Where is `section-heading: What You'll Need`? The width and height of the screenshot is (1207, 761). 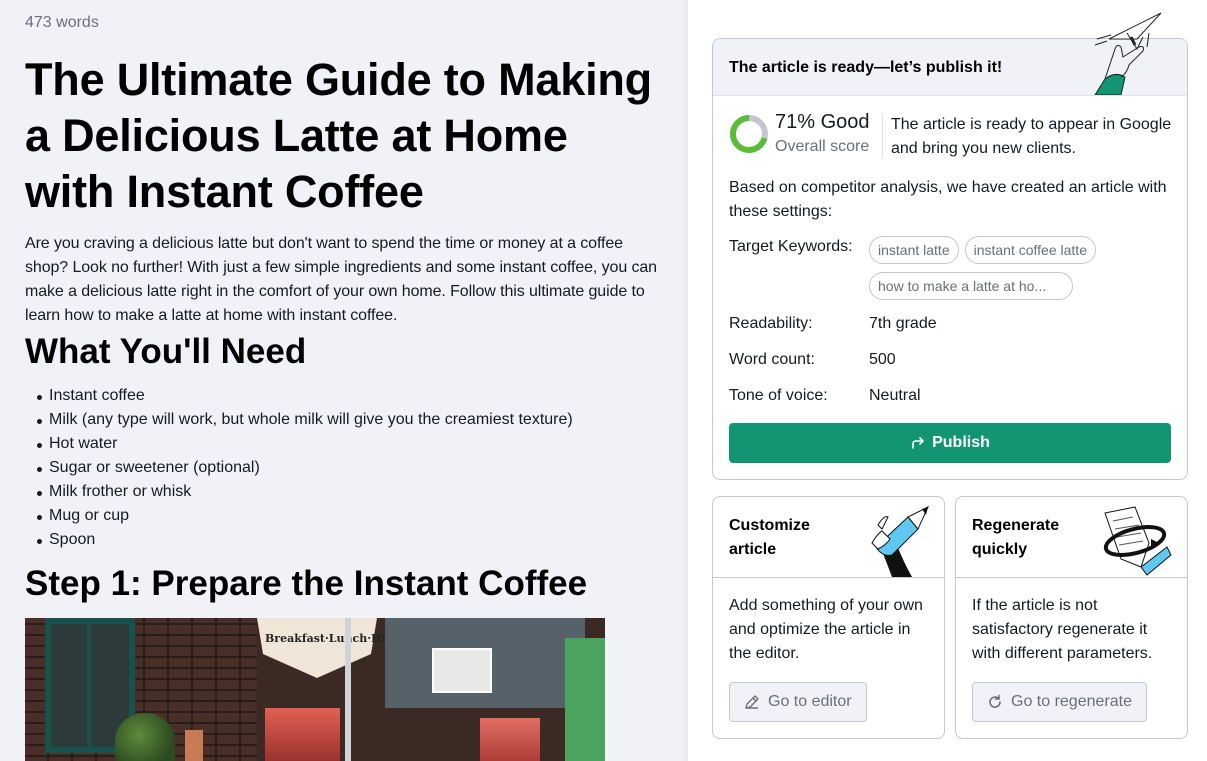 section-heading: What You'll Need is located at coordinates (166, 351).